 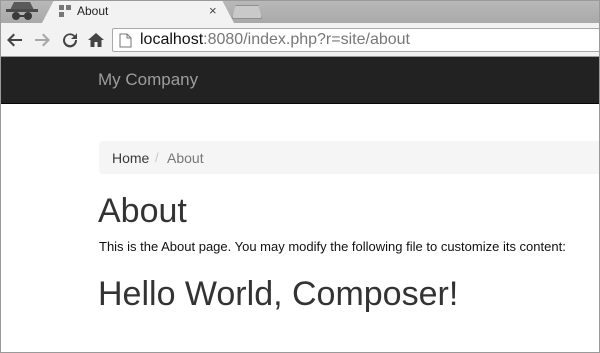 What do you see at coordinates (65, 11) in the screenshot?
I see `favicon-icon` at bounding box center [65, 11].